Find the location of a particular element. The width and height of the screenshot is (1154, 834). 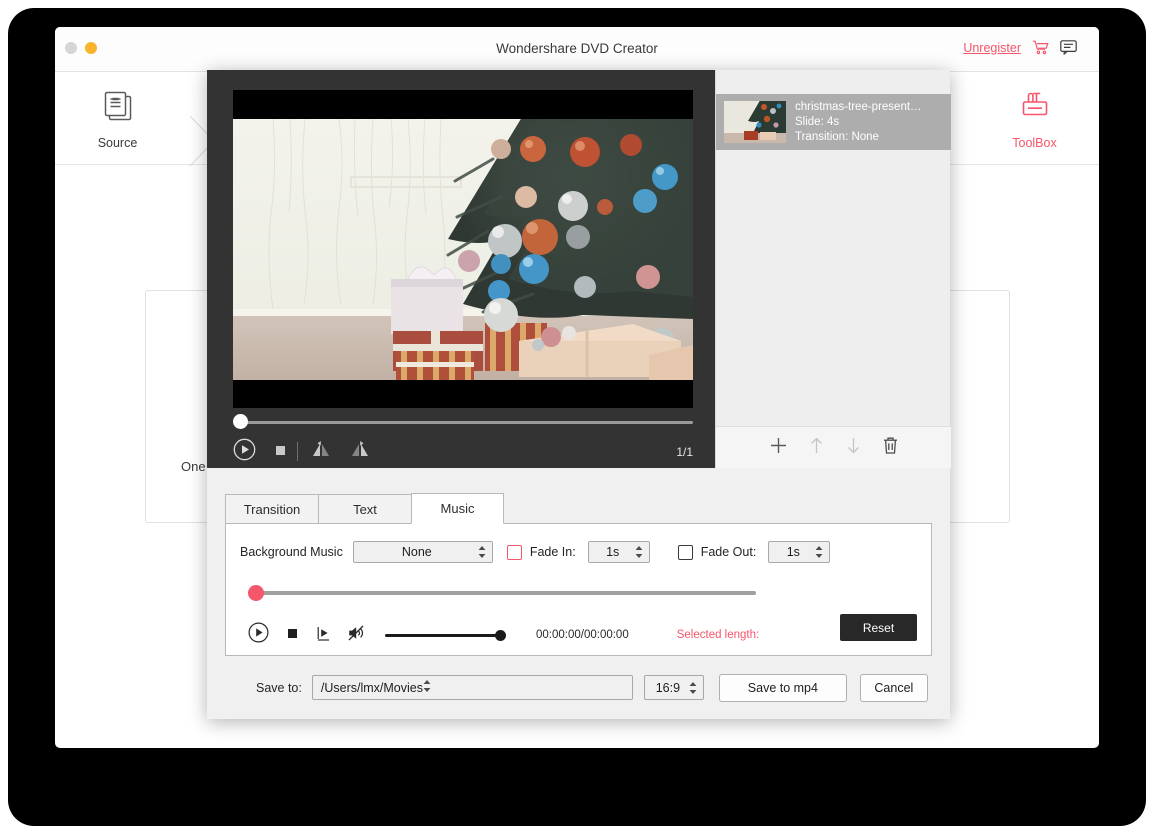

tab-text: Text is located at coordinates (364, 509).